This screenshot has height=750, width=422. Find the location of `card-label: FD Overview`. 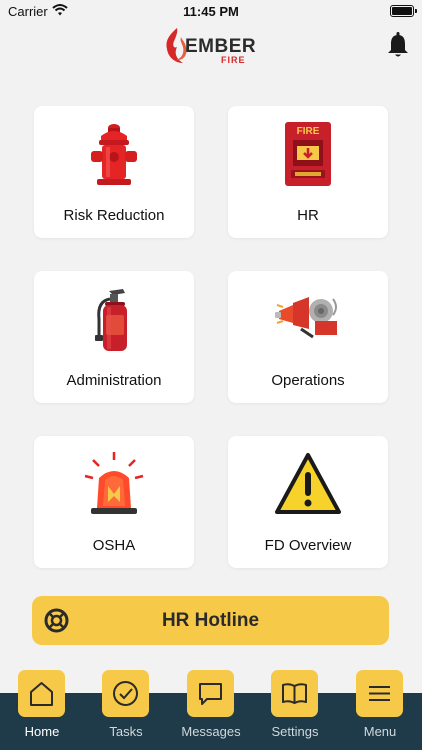

card-label: FD Overview is located at coordinates (308, 545).